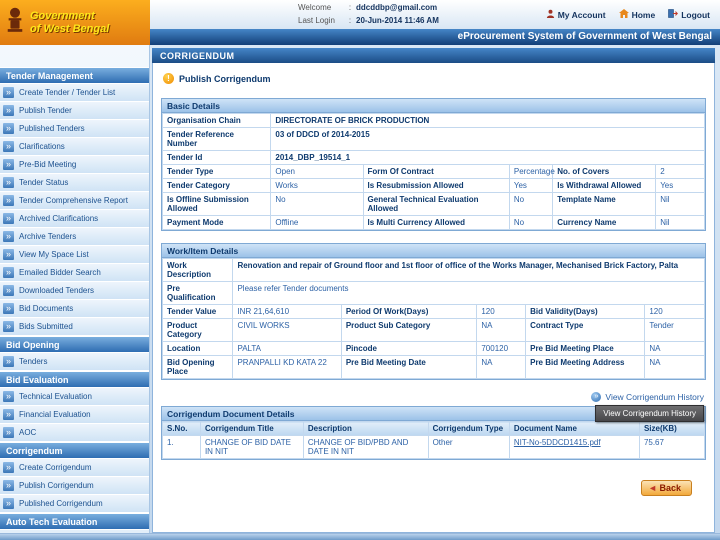 This screenshot has height=540, width=720. What do you see at coordinates (216, 222) in the screenshot?
I see `detail-label: Payment Mode` at bounding box center [216, 222].